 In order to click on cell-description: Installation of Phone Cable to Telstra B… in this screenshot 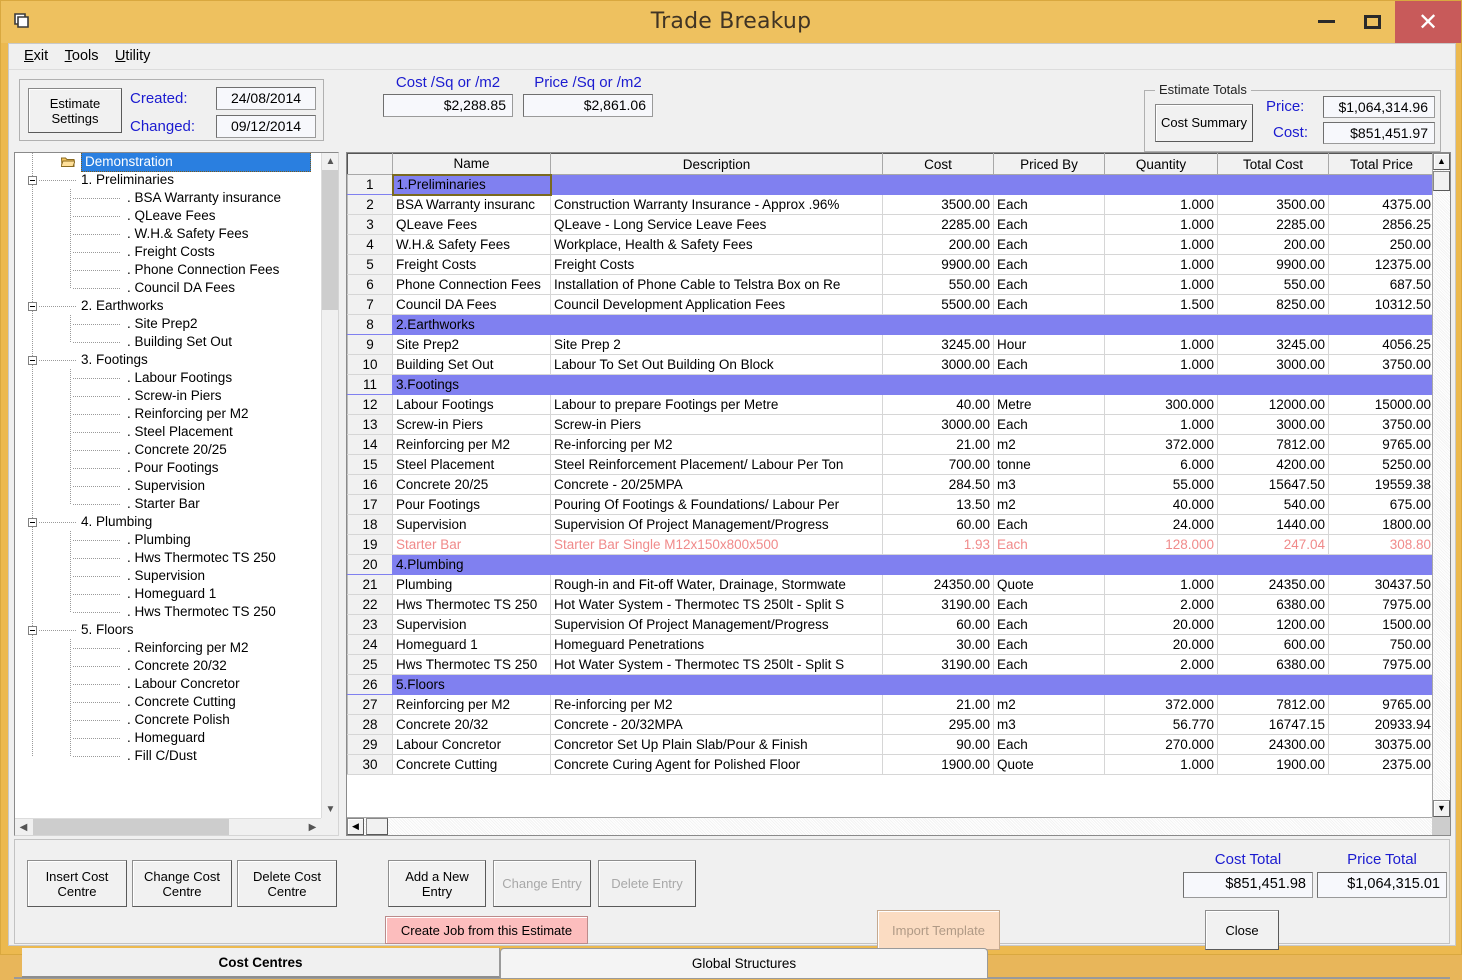, I will do `click(716, 284)`.